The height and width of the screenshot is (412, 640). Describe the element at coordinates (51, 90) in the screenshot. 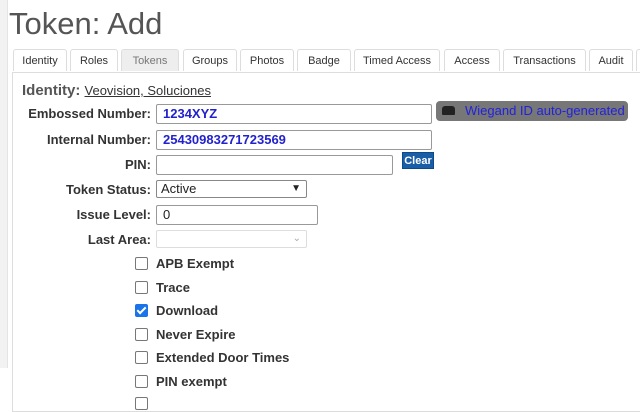

I see `identity-label: Identity:` at that location.